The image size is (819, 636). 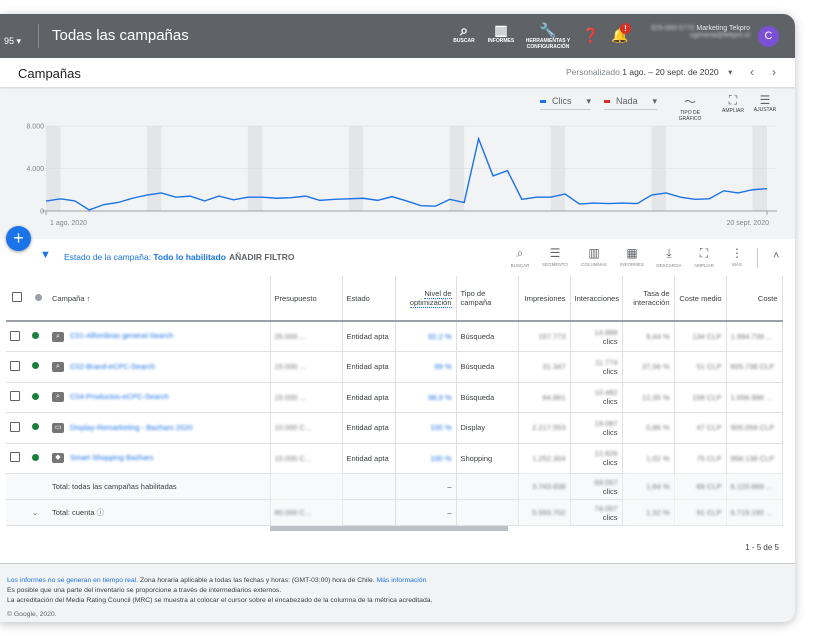 I want to click on reports-button: ▥ INFORMES, so click(x=501, y=33).